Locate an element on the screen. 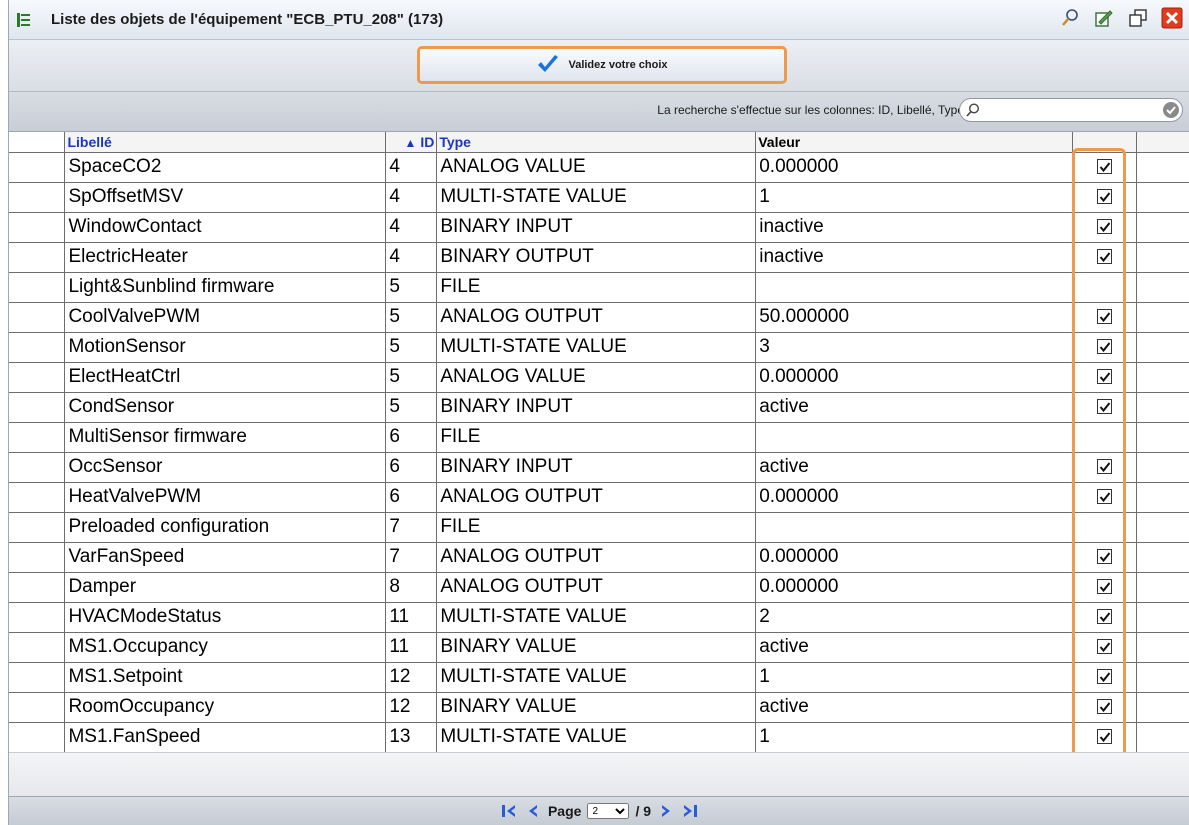 The image size is (1189, 825). table-row: ElectricHeater 4 BINARY OUTPUT inactive is located at coordinates (599, 257).